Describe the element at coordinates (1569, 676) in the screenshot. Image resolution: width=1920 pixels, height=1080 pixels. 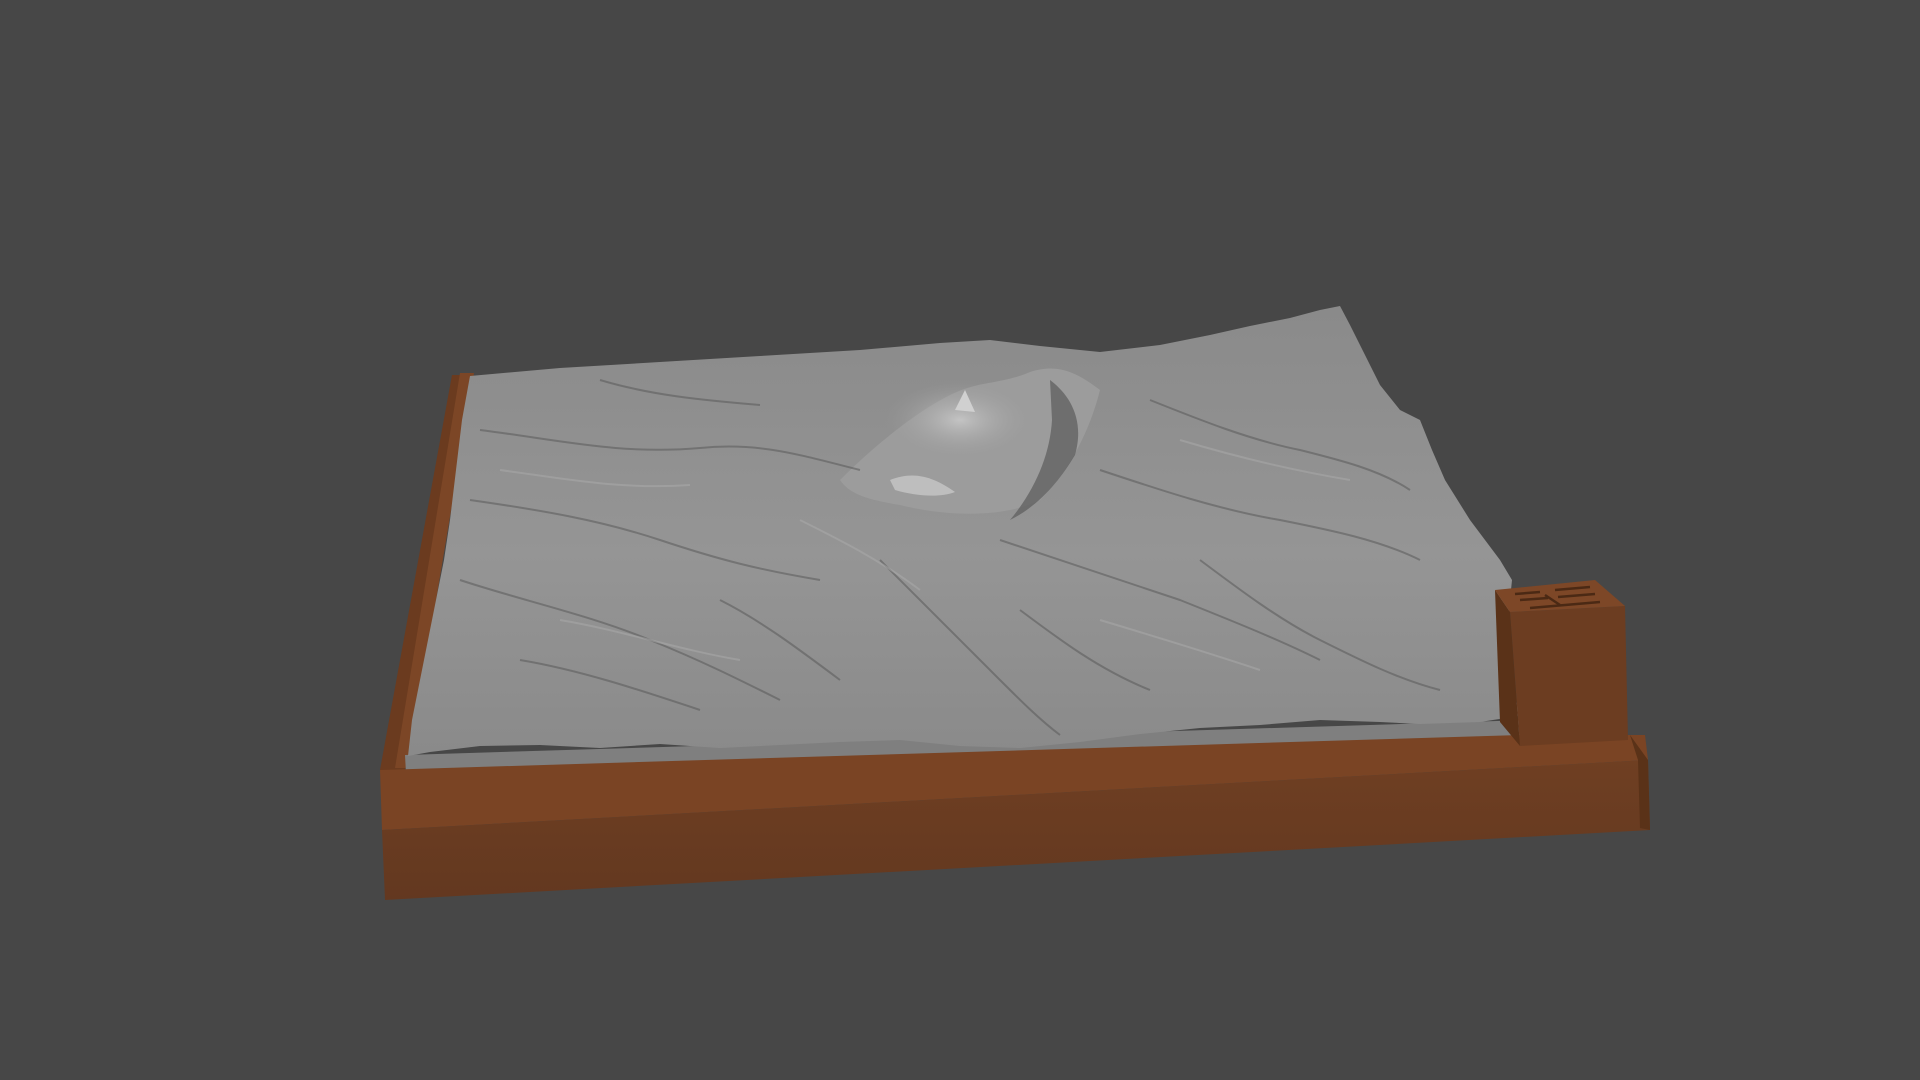
I see `label-block-front` at that location.